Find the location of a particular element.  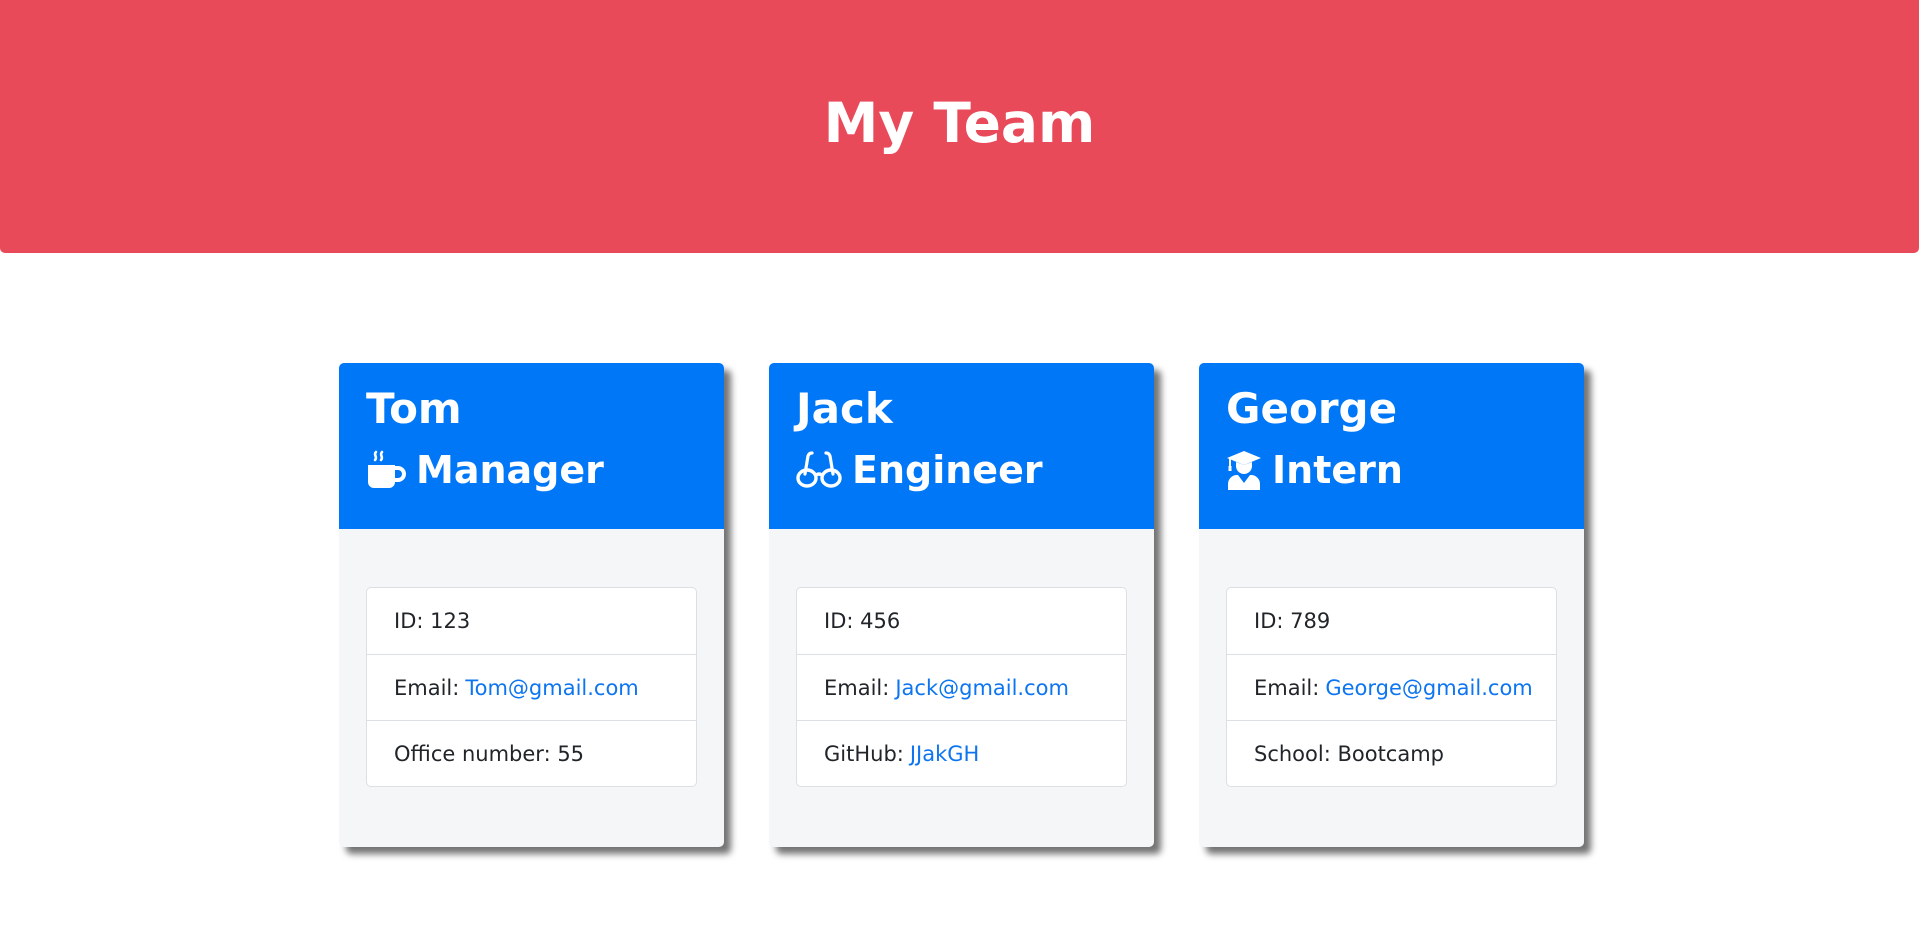

list-item-id: ID: 456 is located at coordinates (961, 621).